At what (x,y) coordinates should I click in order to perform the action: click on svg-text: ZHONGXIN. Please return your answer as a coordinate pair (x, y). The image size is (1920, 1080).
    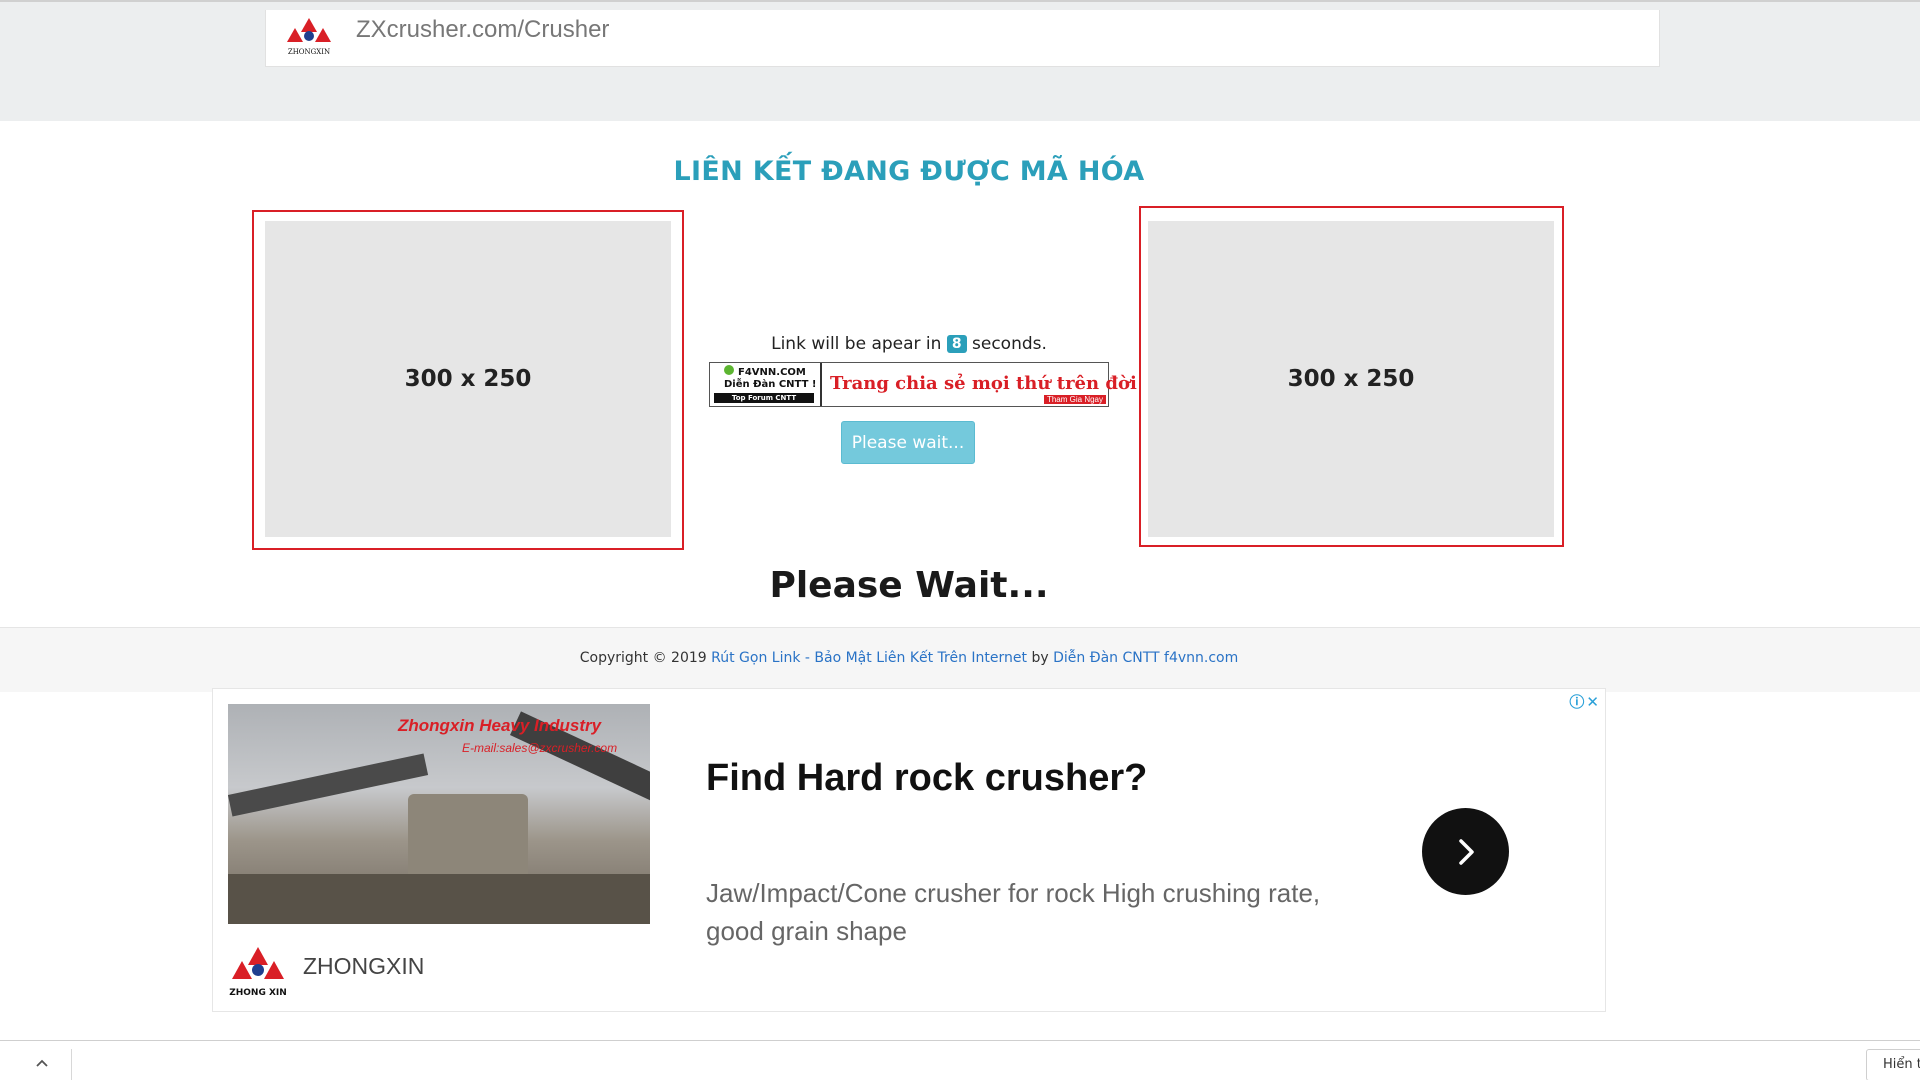
    Looking at the image, I should click on (309, 52).